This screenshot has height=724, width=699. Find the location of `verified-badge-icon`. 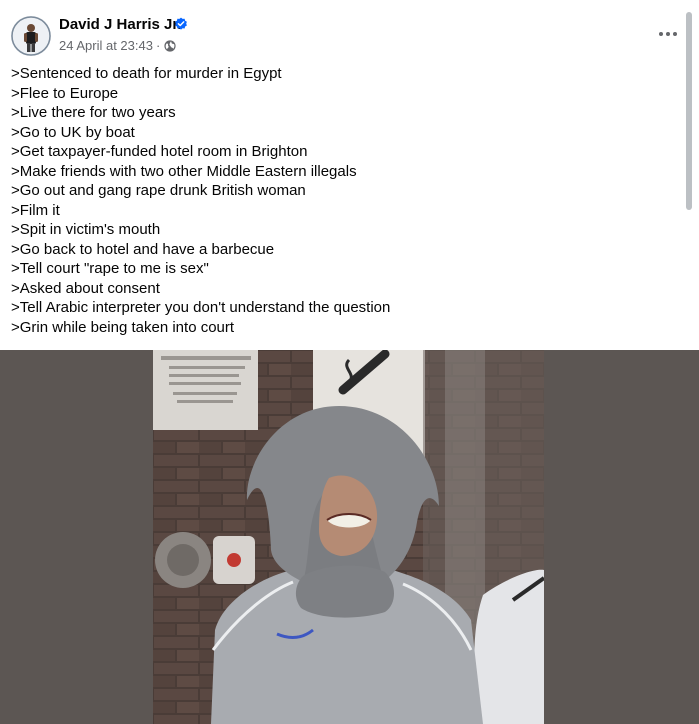

verified-badge-icon is located at coordinates (181, 23).